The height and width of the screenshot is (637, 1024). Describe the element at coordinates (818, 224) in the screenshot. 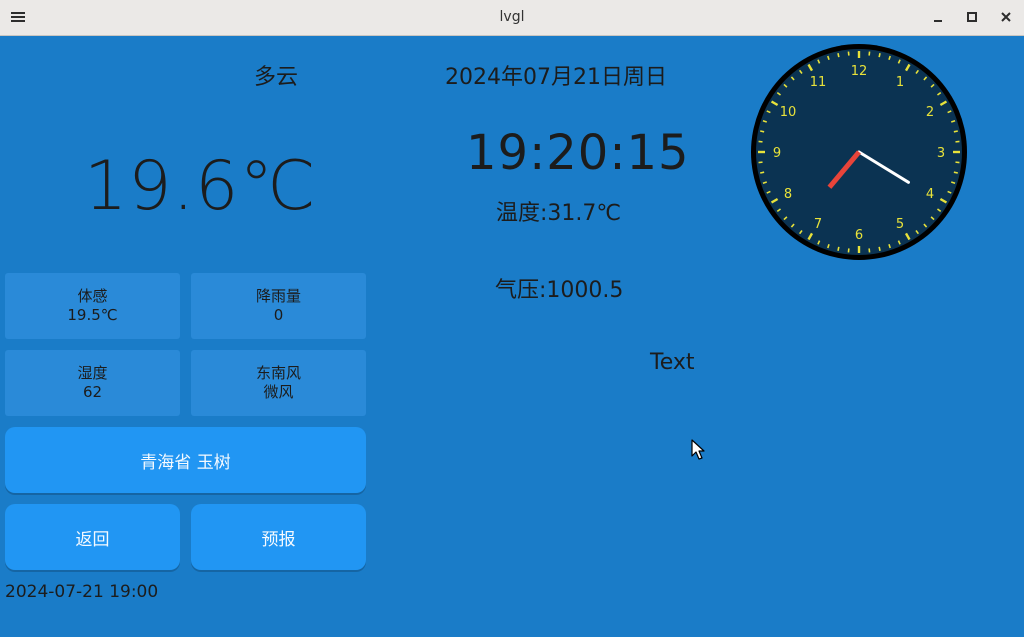

I see `clock-number: 7` at that location.